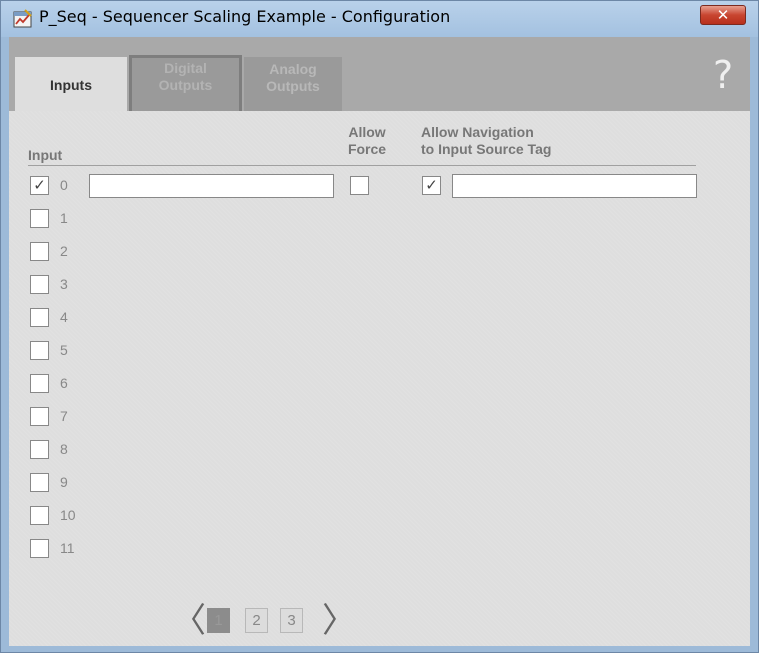 The height and width of the screenshot is (653, 759). Describe the element at coordinates (486, 149) in the screenshot. I see `header-allow-nav-line2: to Input Source Tag` at that location.